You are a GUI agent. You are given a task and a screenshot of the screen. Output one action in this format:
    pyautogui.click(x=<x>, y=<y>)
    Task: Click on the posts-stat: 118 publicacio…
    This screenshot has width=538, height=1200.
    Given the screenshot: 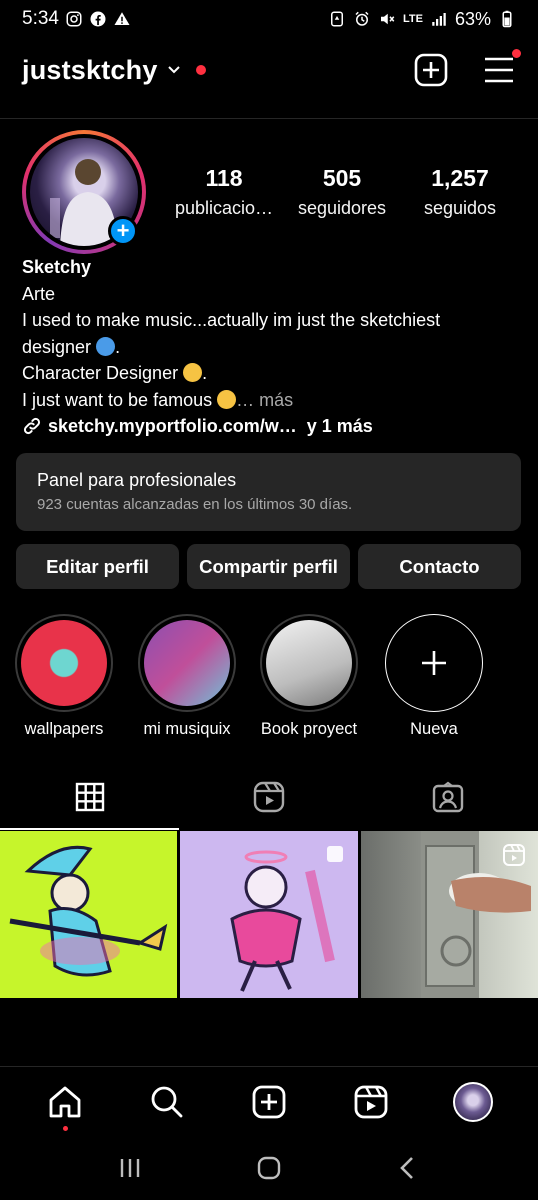 What is the action you would take?
    pyautogui.click(x=224, y=192)
    